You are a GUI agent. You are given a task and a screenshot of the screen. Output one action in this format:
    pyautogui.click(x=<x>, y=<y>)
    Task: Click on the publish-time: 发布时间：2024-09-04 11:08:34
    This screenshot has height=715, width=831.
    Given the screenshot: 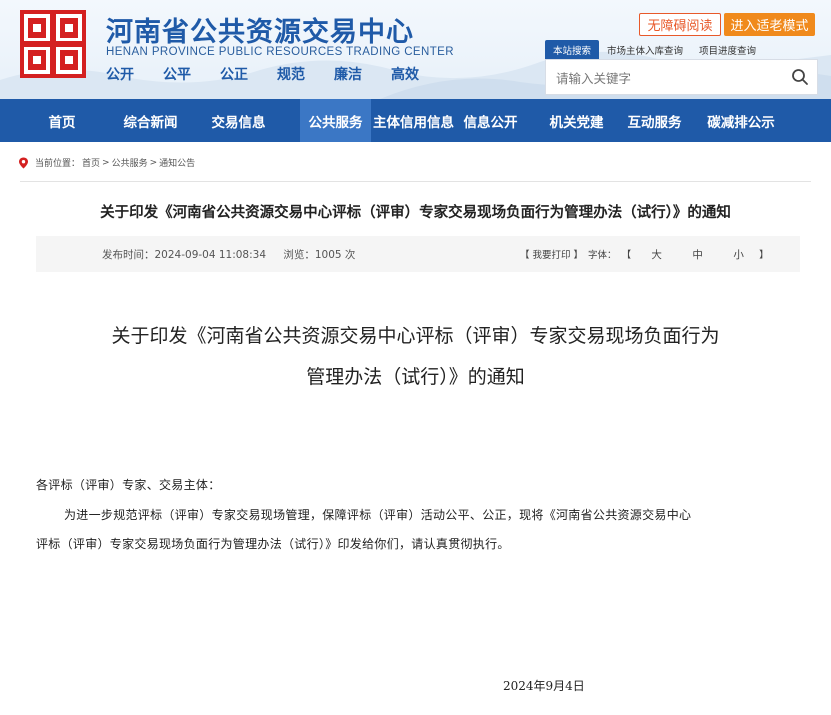 What is the action you would take?
    pyautogui.click(x=184, y=255)
    